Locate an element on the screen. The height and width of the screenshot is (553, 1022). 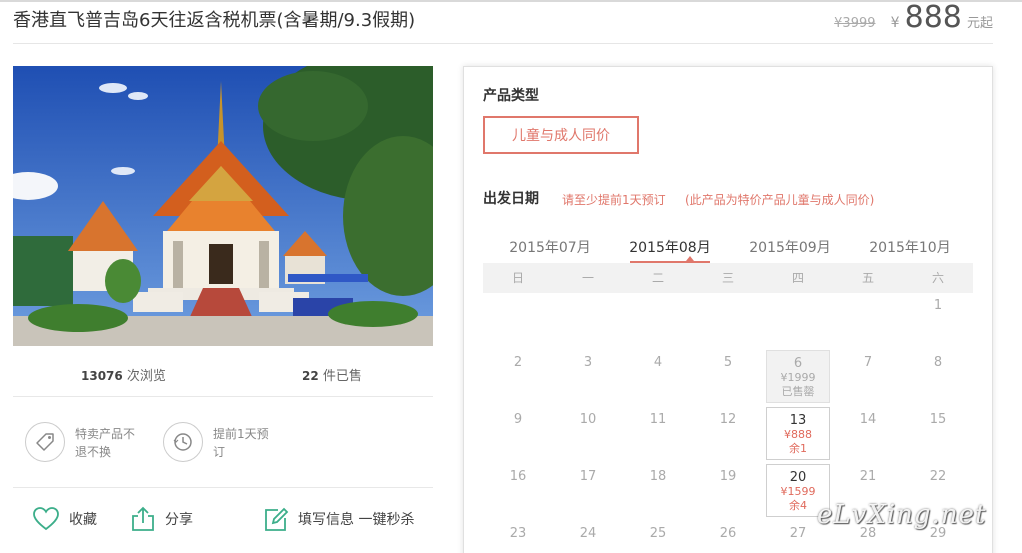
calendar-day: 19 is located at coordinates (728, 490).